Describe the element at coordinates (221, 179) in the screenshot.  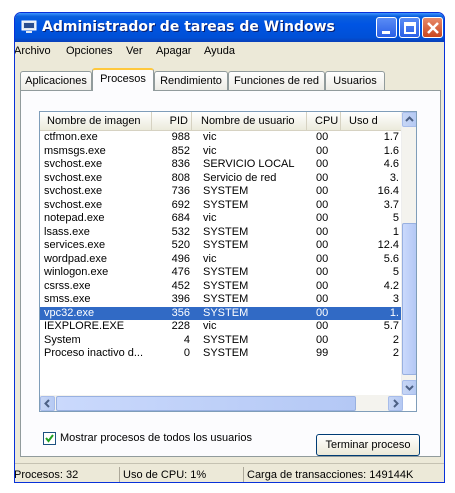
I see `table-row: svchost.exe 808 Servicio de red 00 3.` at that location.